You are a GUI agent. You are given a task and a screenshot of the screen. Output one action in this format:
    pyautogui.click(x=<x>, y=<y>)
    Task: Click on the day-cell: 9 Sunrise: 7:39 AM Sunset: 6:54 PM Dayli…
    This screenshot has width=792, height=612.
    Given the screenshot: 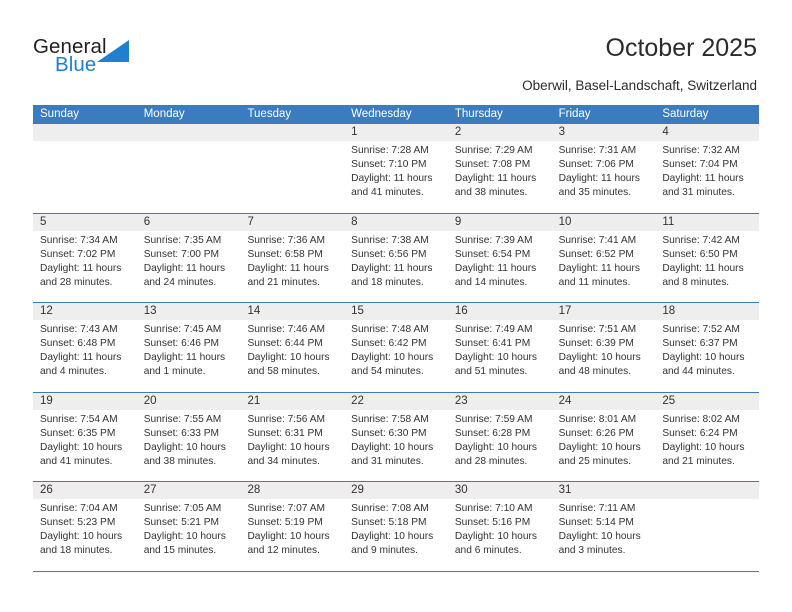 What is the action you would take?
    pyautogui.click(x=499, y=257)
    